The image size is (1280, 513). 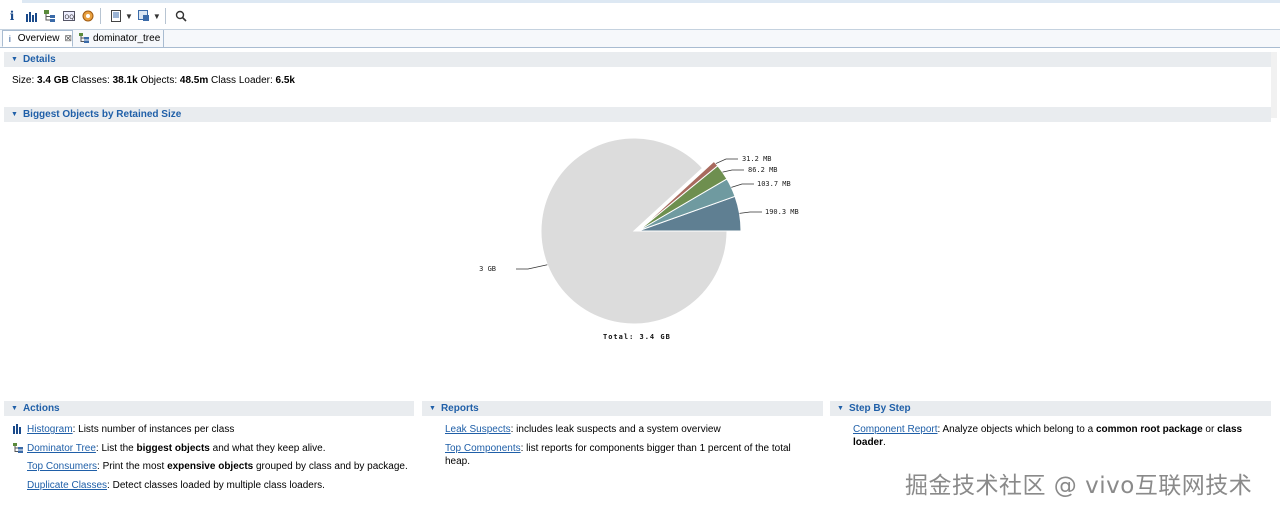 I want to click on query-dropdown-icon: ▼, so click(x=157, y=16).